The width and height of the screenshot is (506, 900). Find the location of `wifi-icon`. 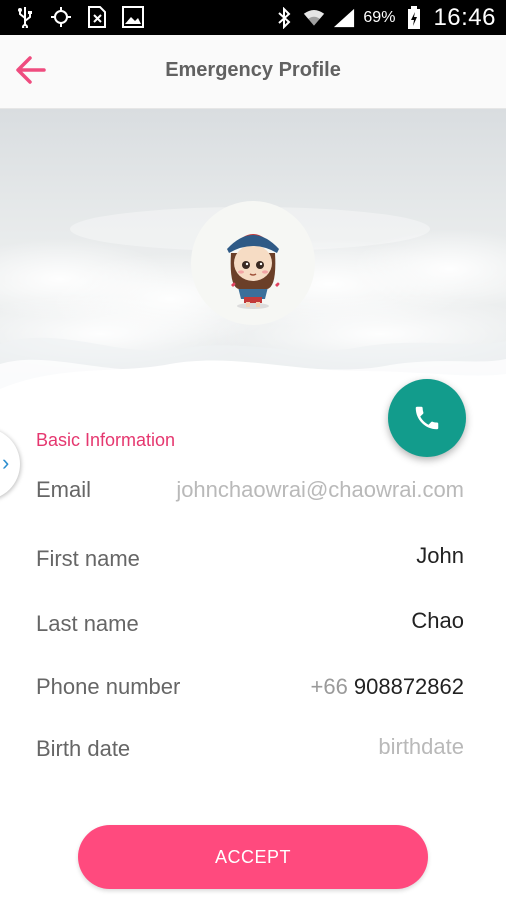

wifi-icon is located at coordinates (314, 18).